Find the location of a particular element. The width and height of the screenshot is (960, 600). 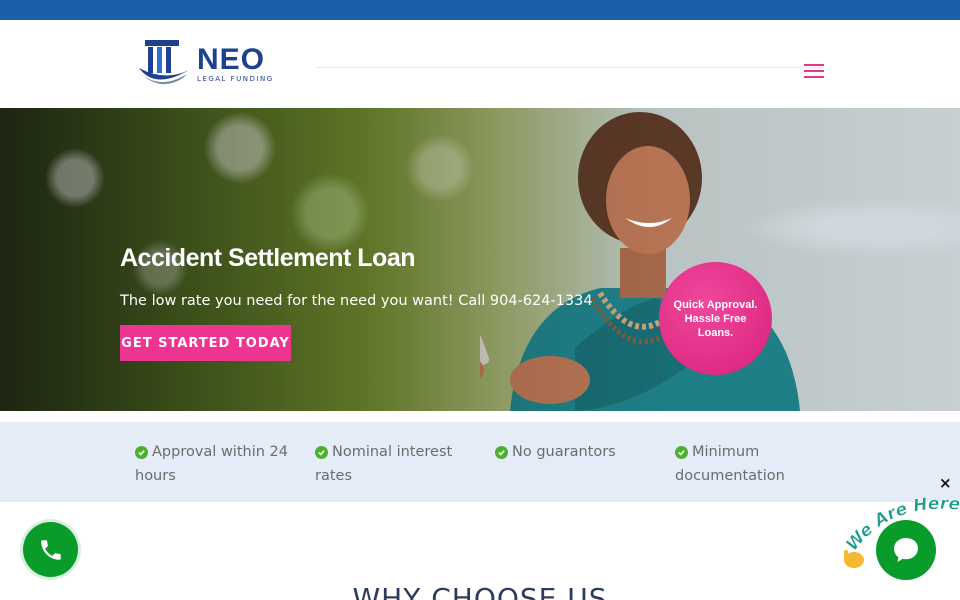

feature-item: Approval within 24 hours is located at coordinates (215, 464).